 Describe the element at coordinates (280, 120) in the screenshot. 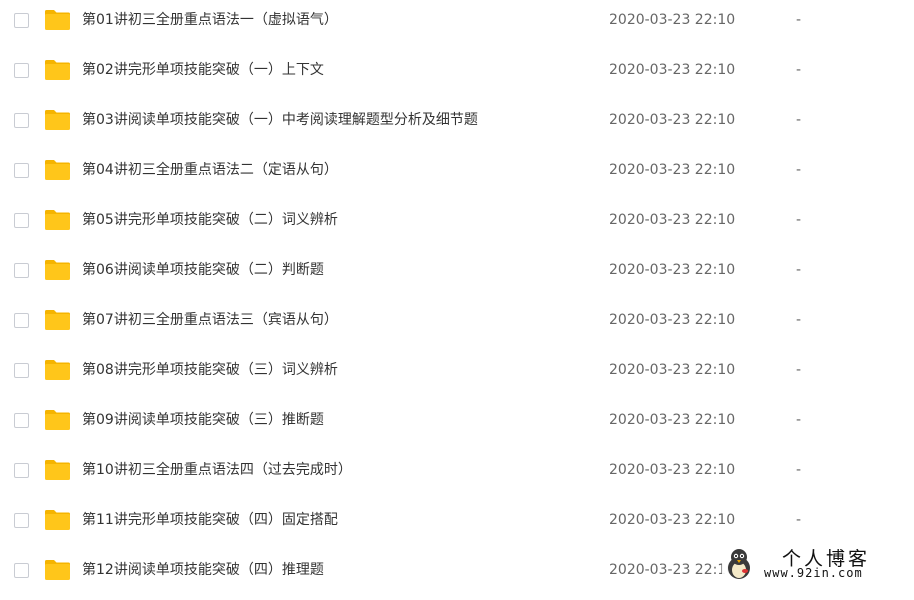

I see `file-name: 第03讲阅读单项技能突破（一）中考阅读理解题型分析及细节题` at that location.